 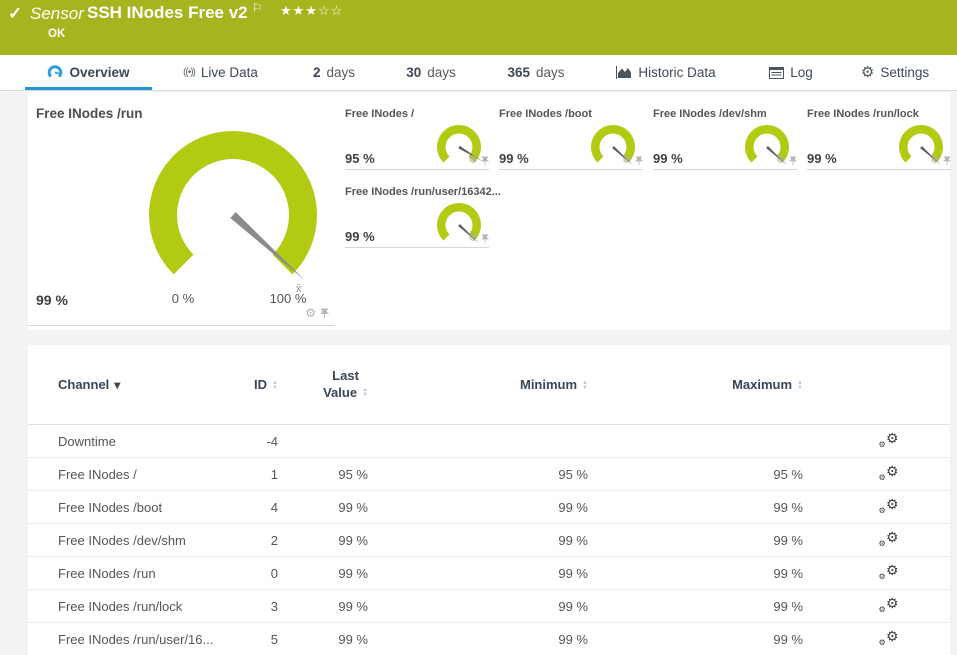 I want to click on tab-live-data: ((•)) Live Data, so click(x=220, y=72).